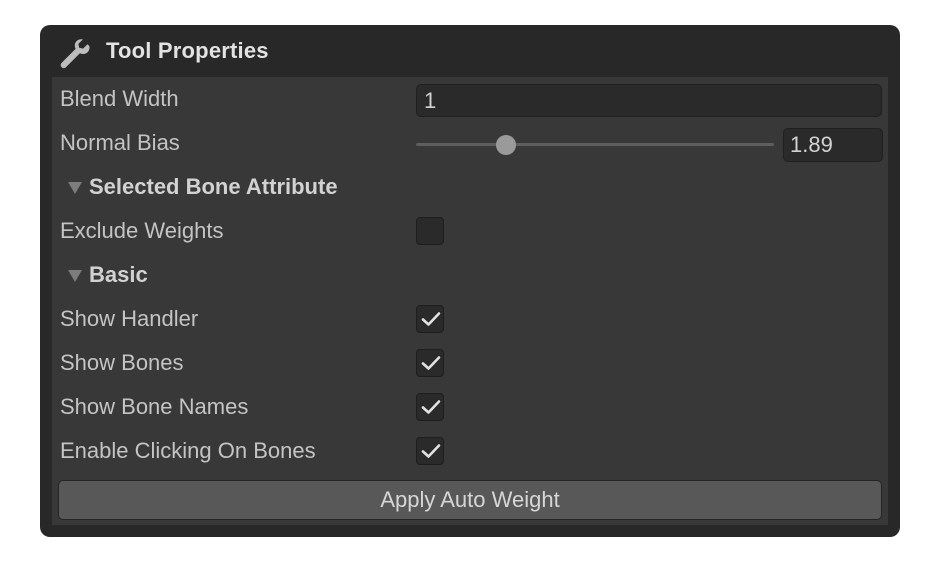 The height and width of the screenshot is (563, 940). What do you see at coordinates (154, 406) in the screenshot?
I see `show-bone-names-label: Show Bone Names` at bounding box center [154, 406].